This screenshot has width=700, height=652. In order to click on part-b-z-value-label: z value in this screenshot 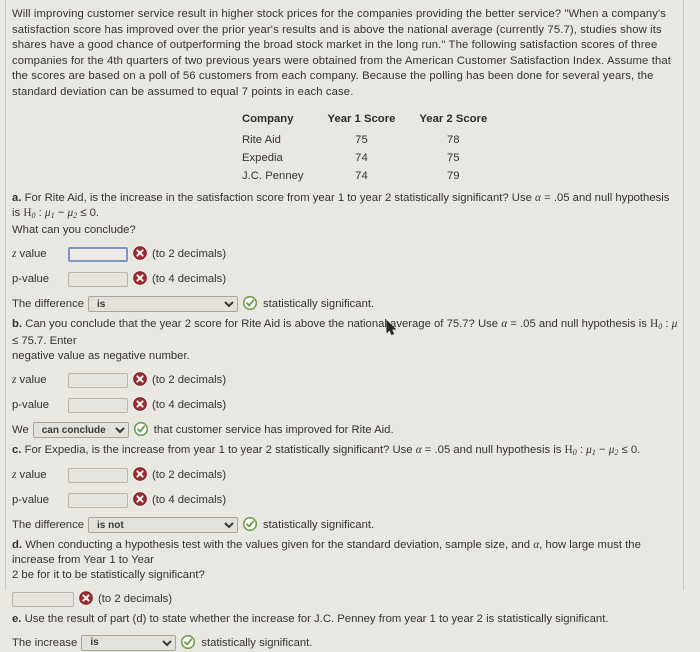, I will do `click(29, 380)`.